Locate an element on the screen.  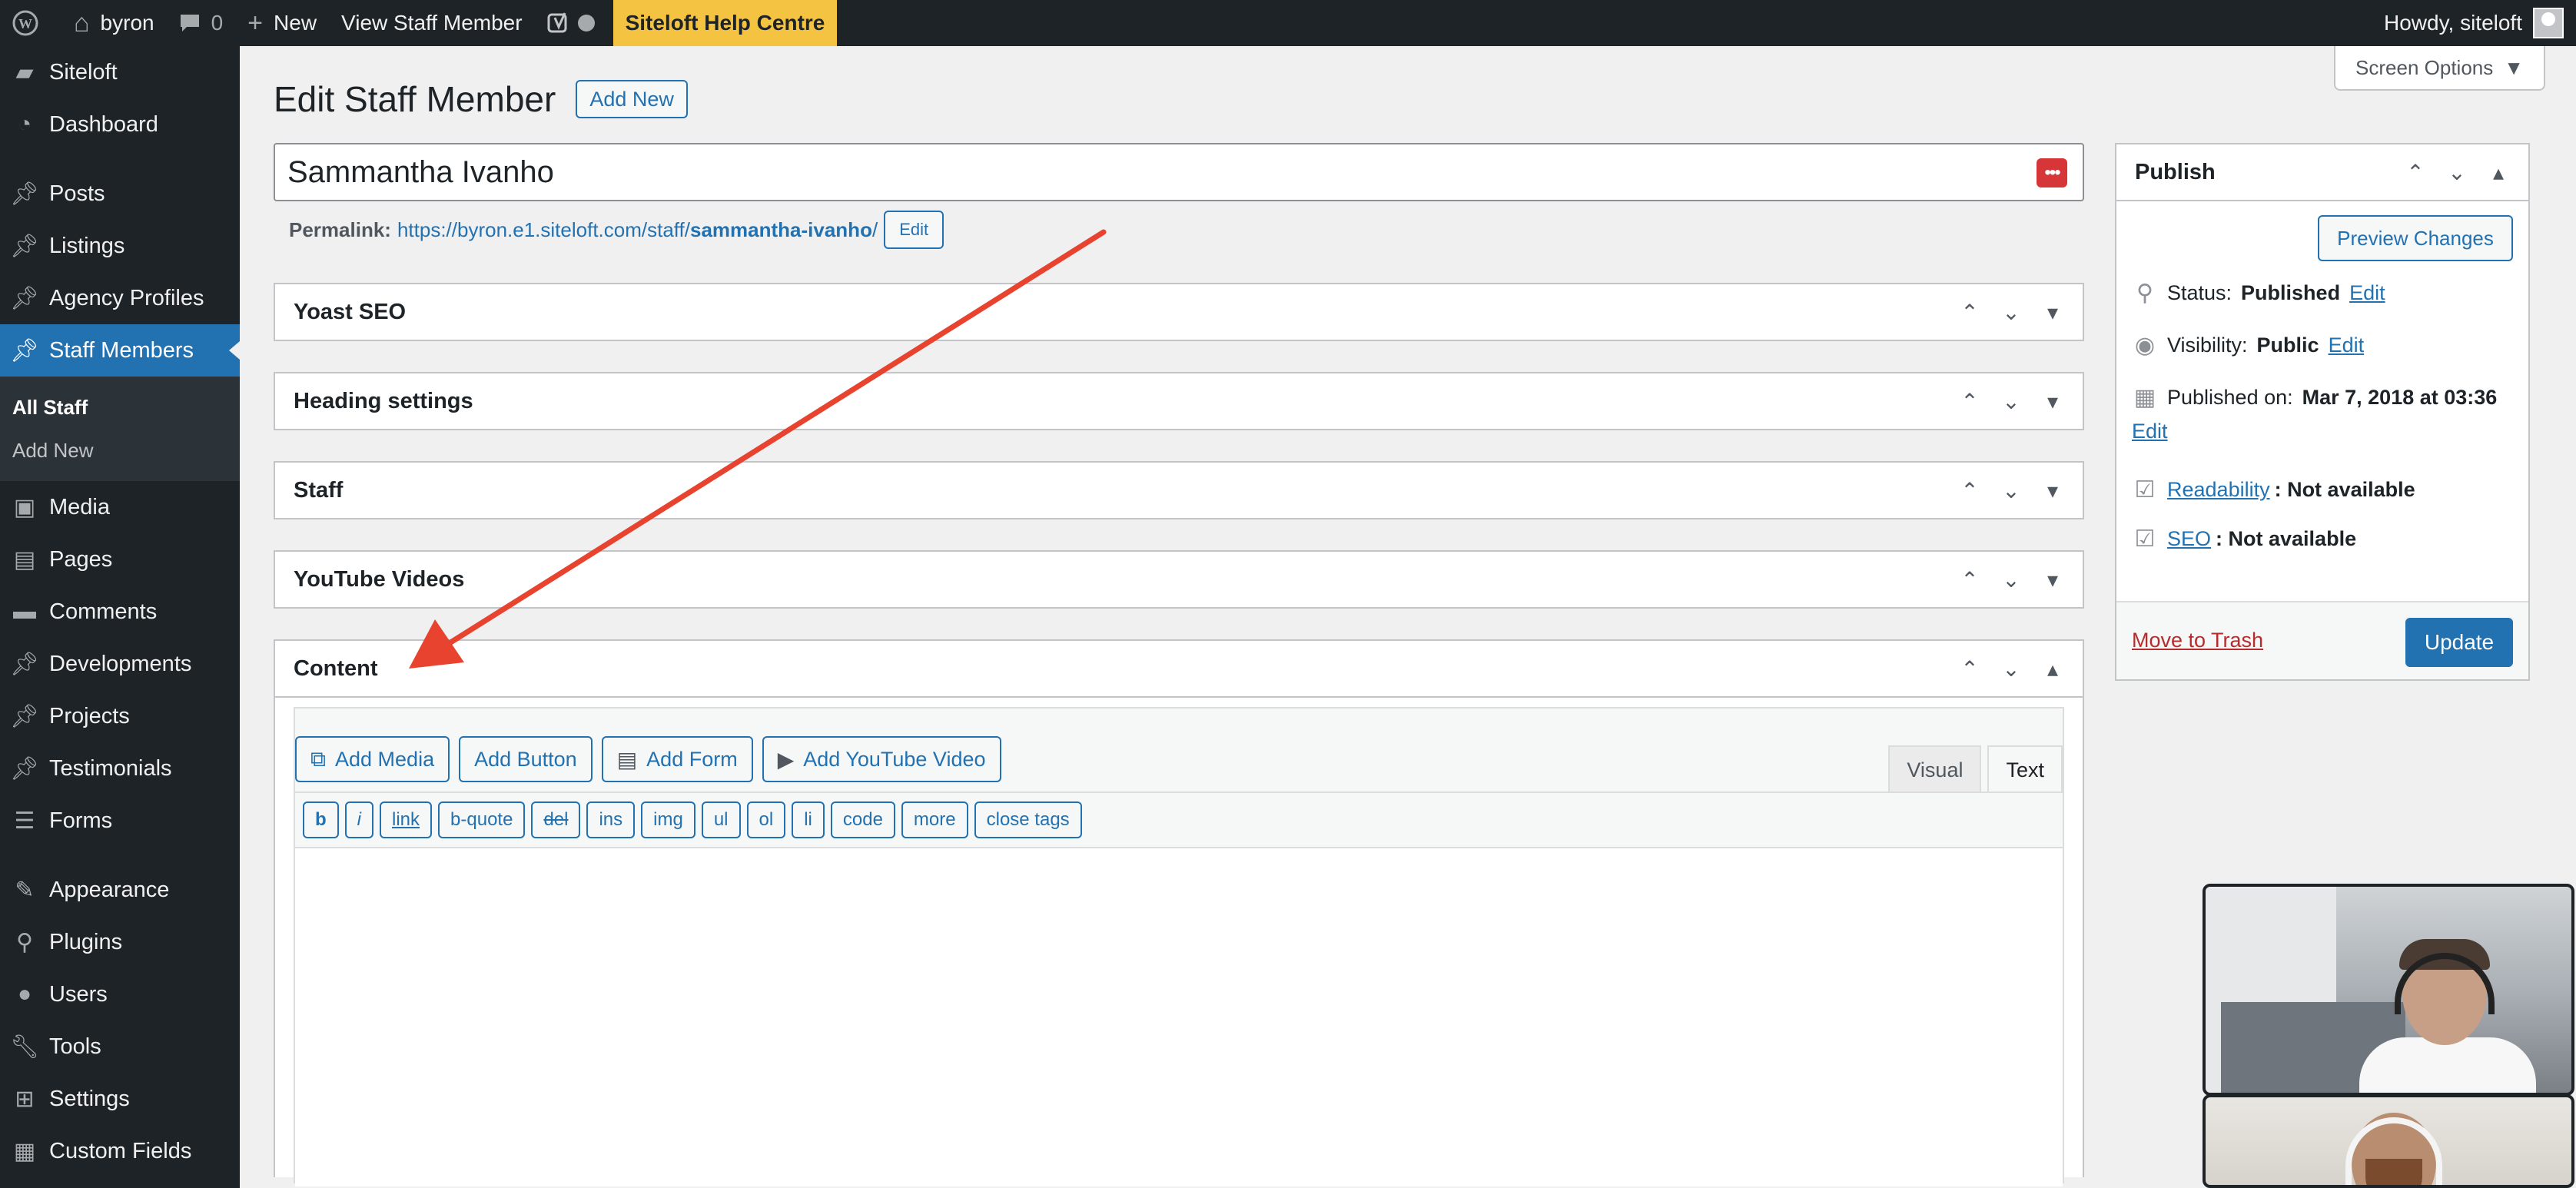
sidebar-item-comments: ▬ Comments is located at coordinates (120, 612).